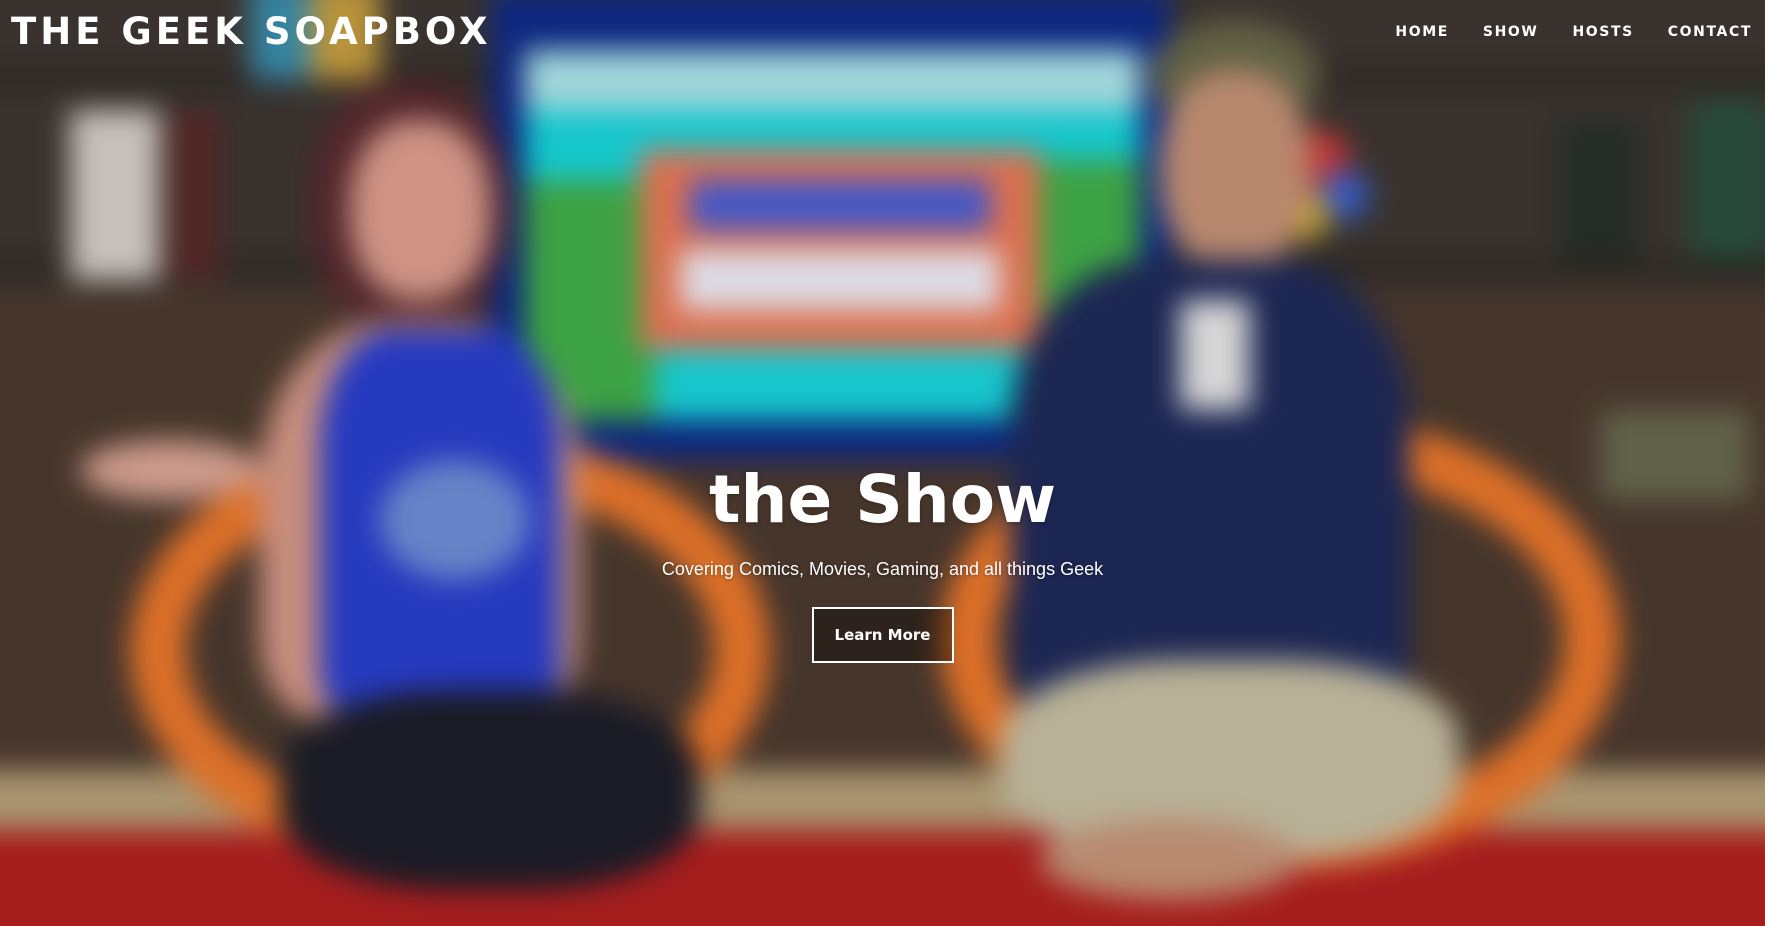 This screenshot has width=1765, height=926. What do you see at coordinates (1556, 32) in the screenshot?
I see `main-nav: HOME SHOW HOSTS CONTACT` at bounding box center [1556, 32].